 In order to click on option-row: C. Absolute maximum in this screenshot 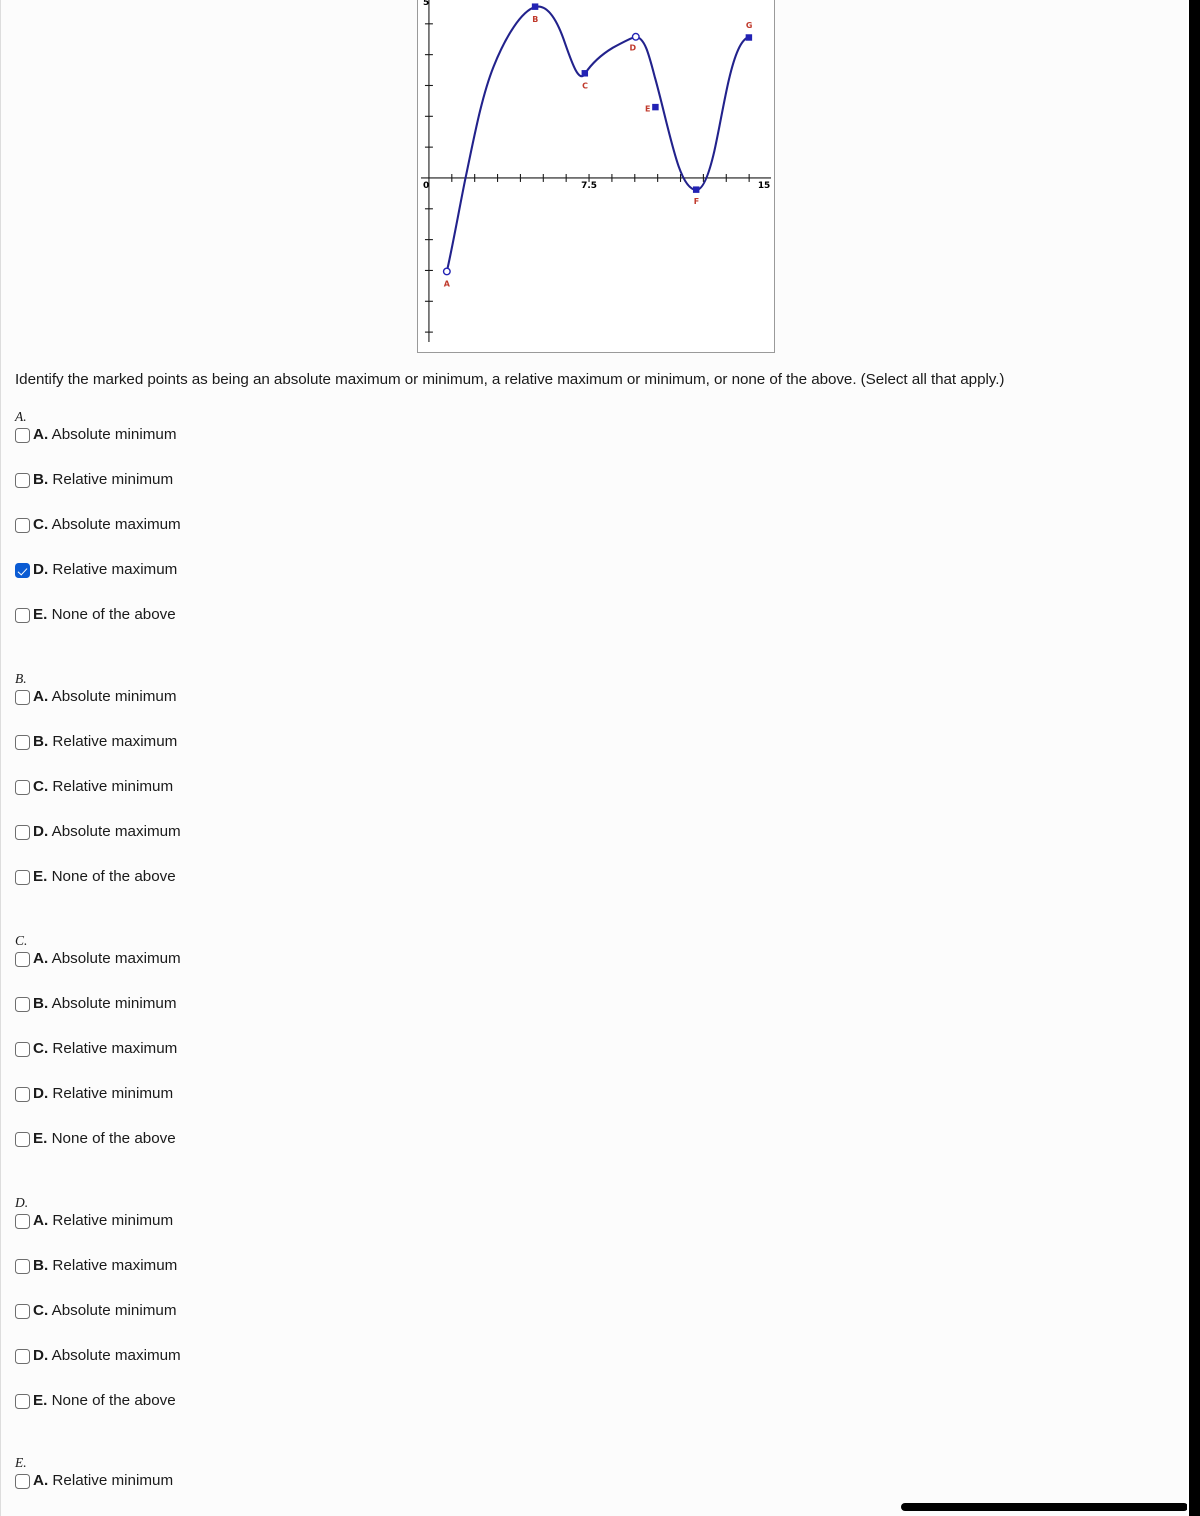, I will do `click(265, 539)`.